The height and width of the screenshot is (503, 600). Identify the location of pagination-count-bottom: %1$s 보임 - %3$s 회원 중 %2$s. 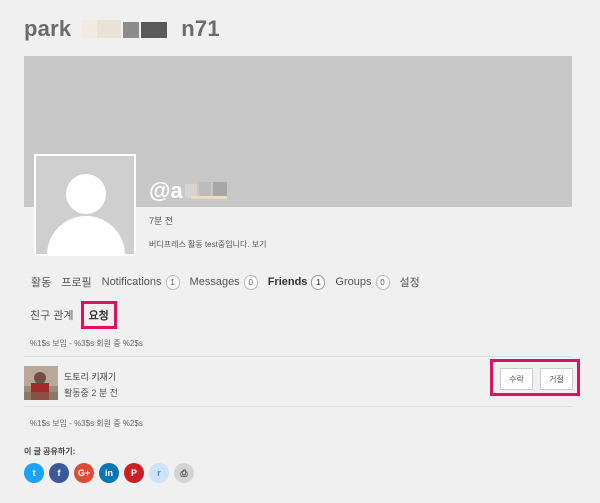
(86, 423).